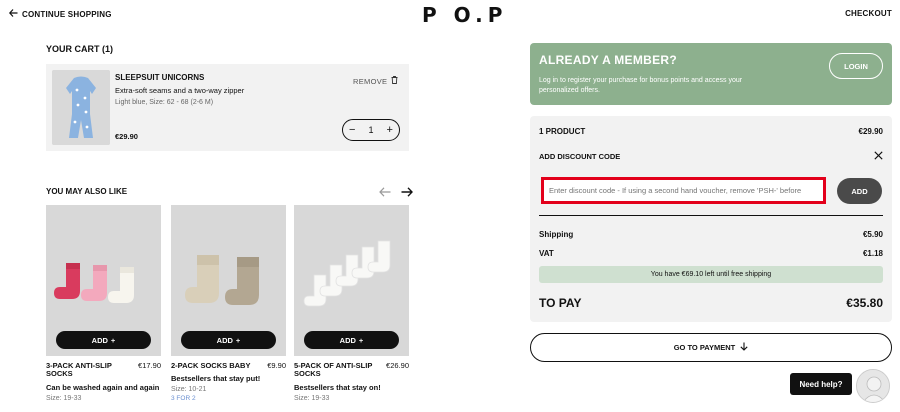 The height and width of the screenshot is (412, 900). I want to click on vat-label: VAT, so click(546, 253).